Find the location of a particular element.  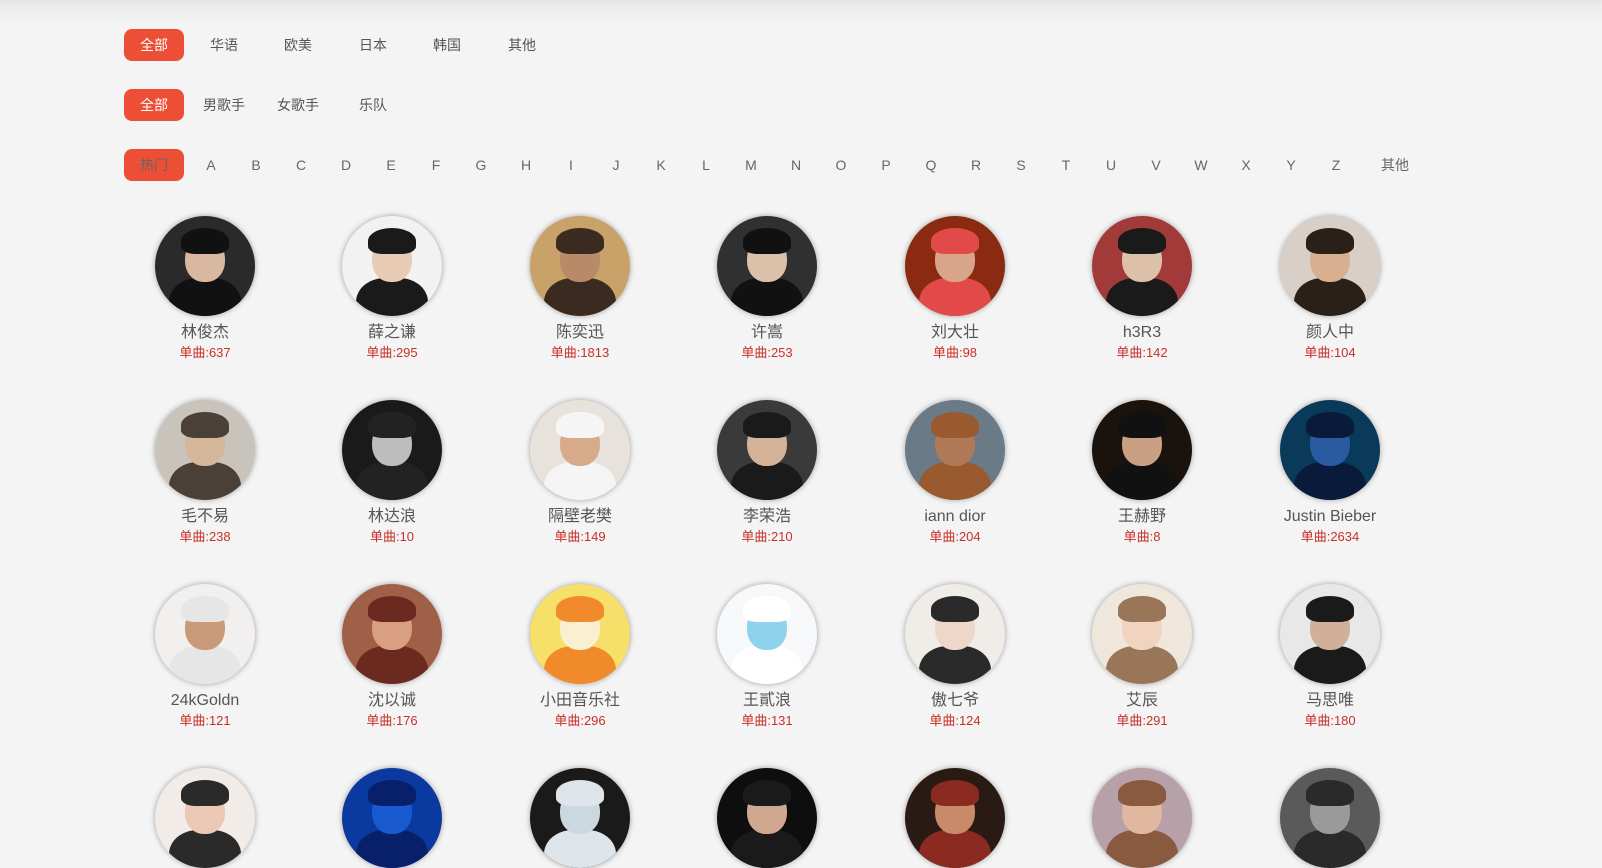

artist-card: 王赫野 单曲:8 is located at coordinates (1142, 472).